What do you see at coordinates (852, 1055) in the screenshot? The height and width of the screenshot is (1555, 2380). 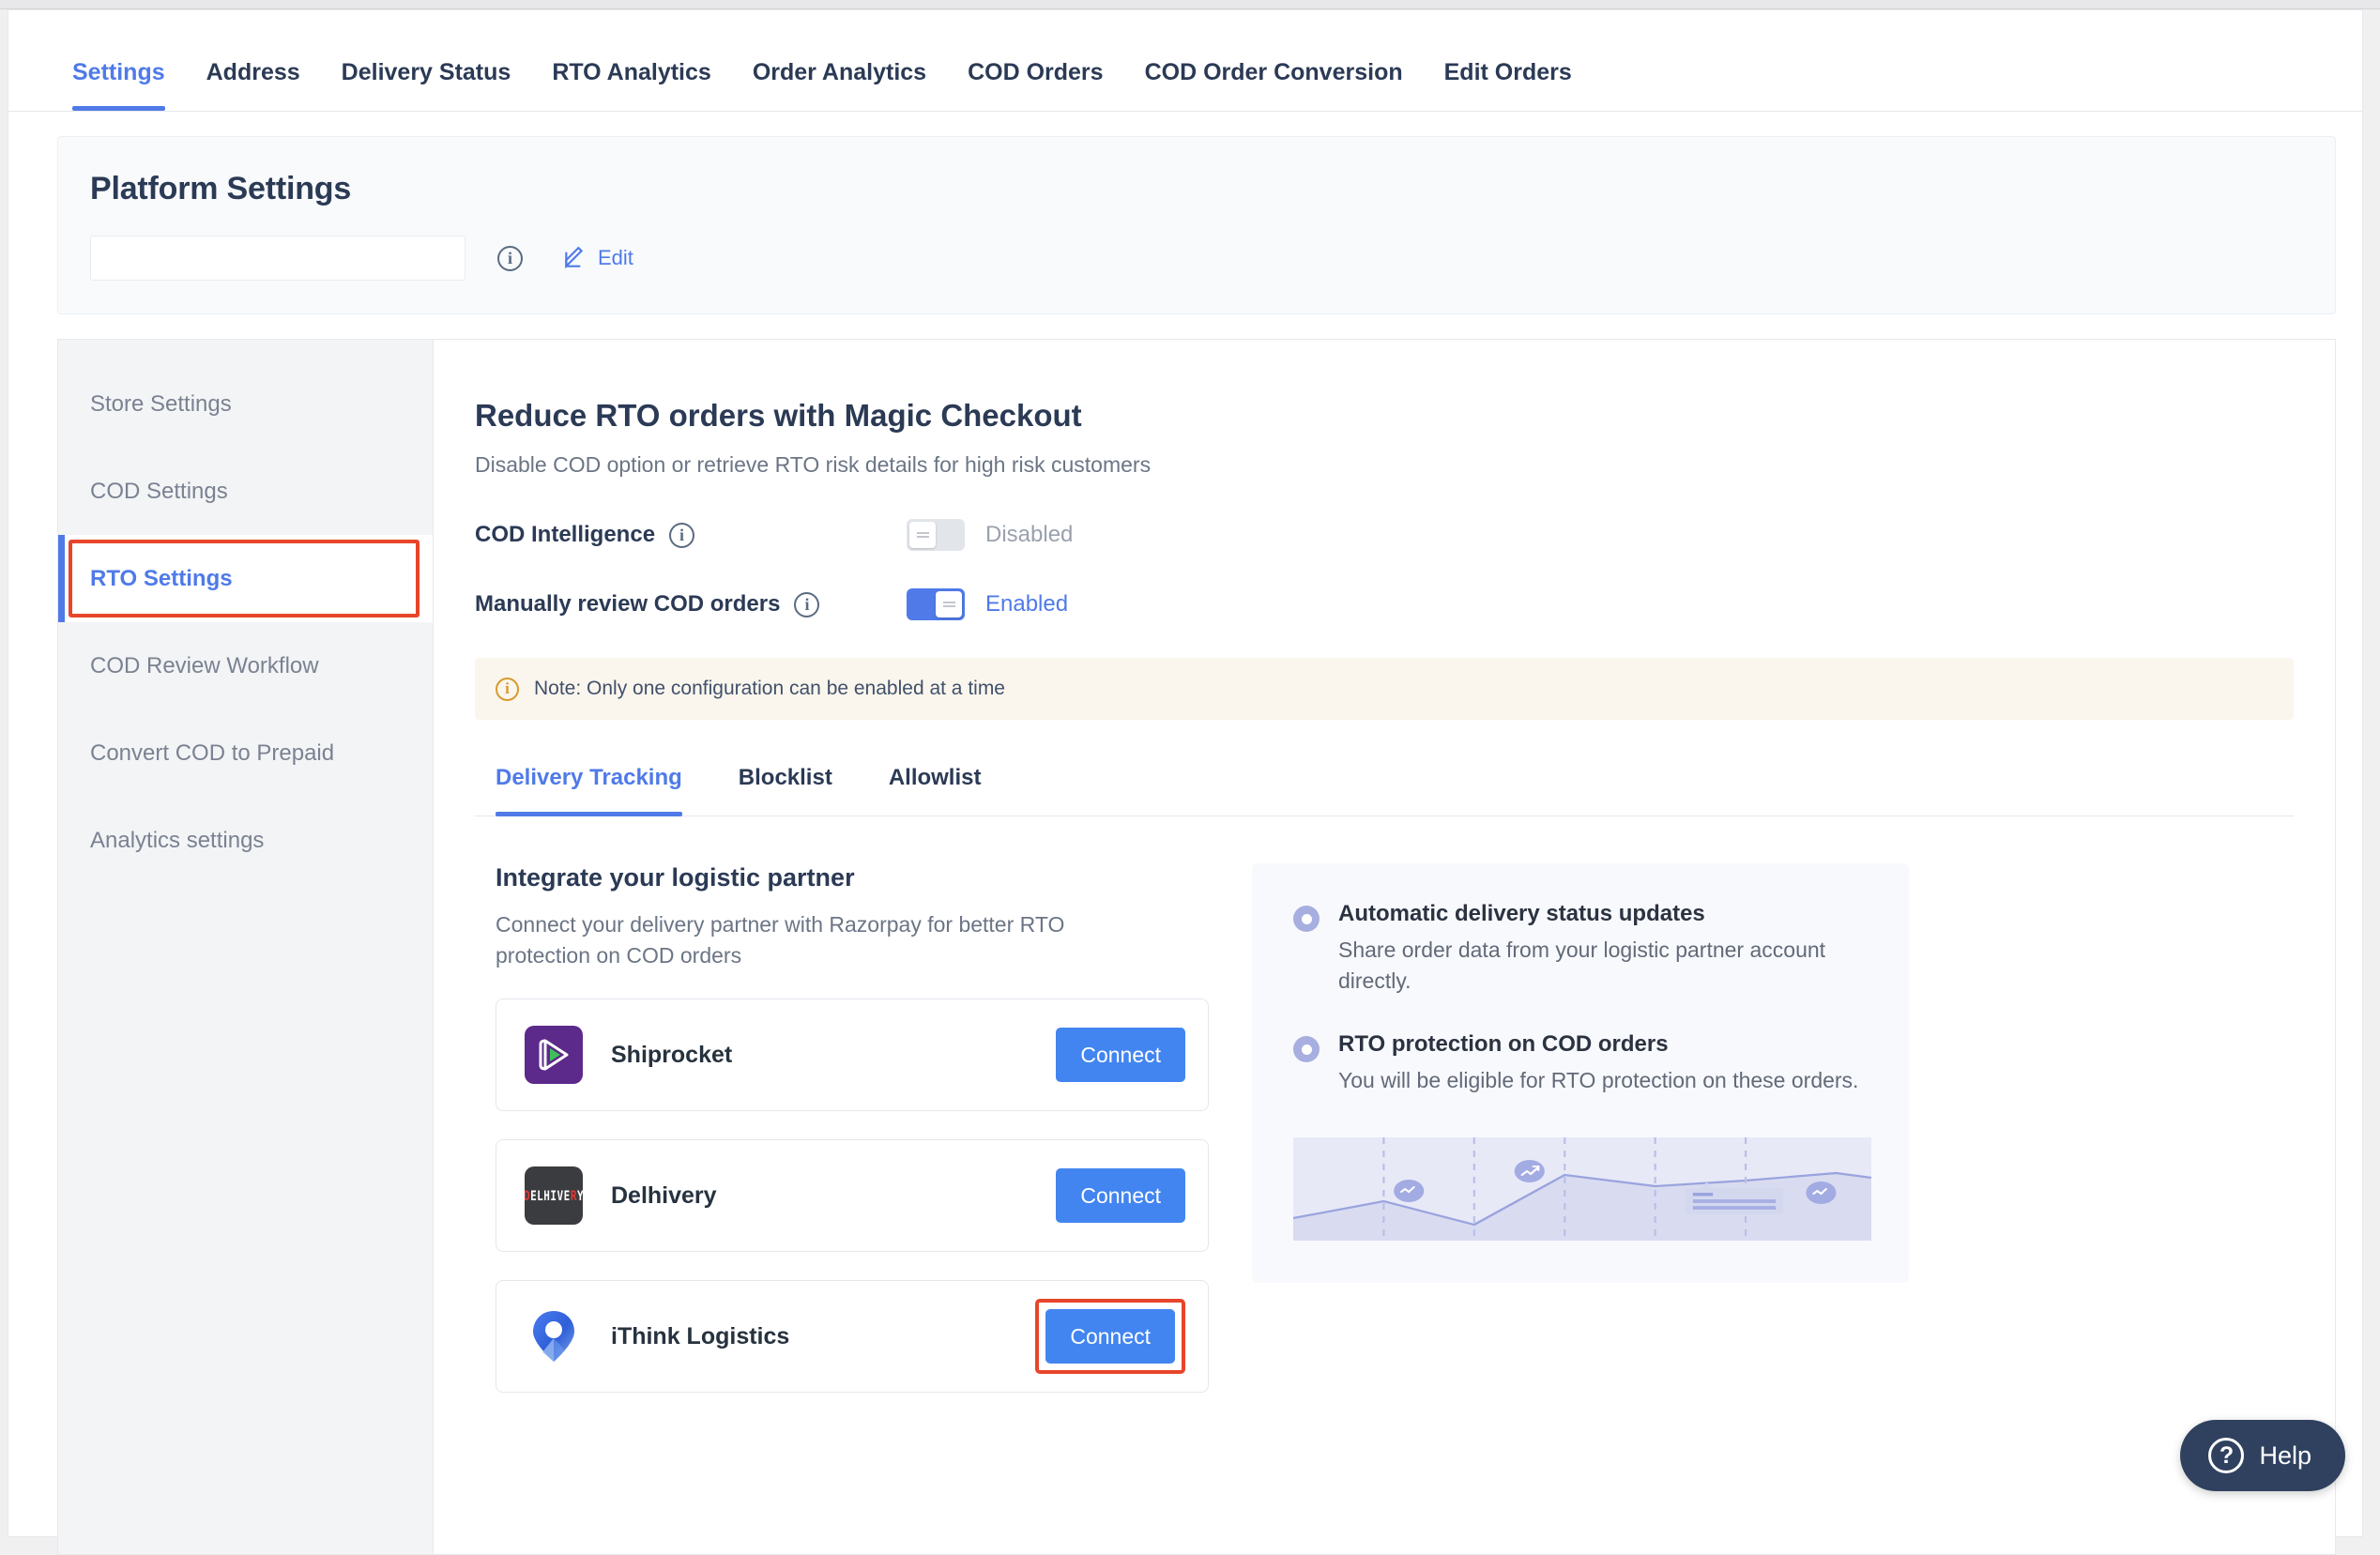 I see `partner-card-shiprocket: Shiprocket Connect` at bounding box center [852, 1055].